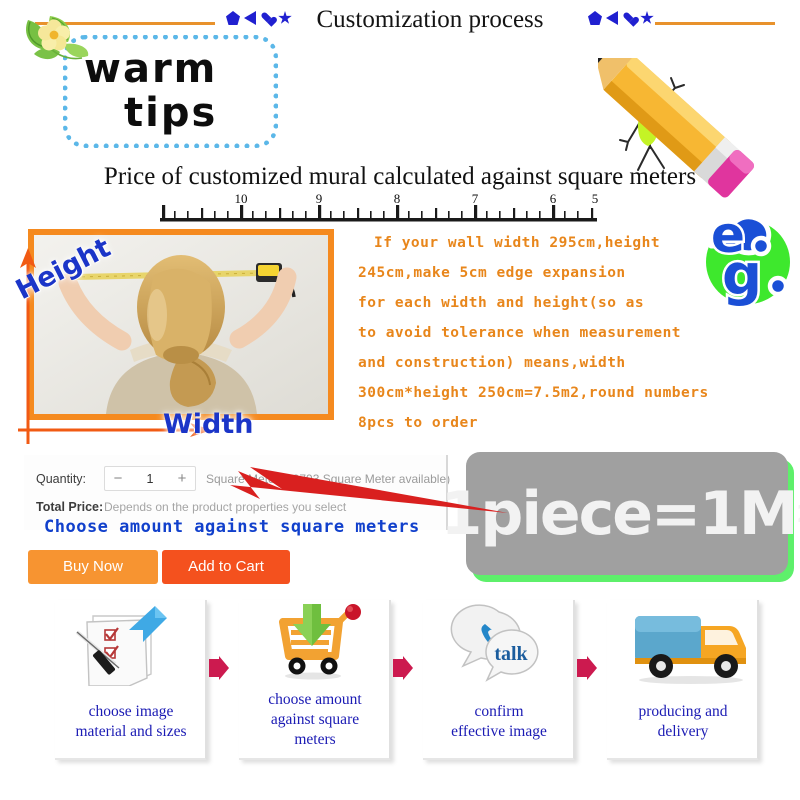  I want to click on warm-tips-line1: warm, so click(151, 69).